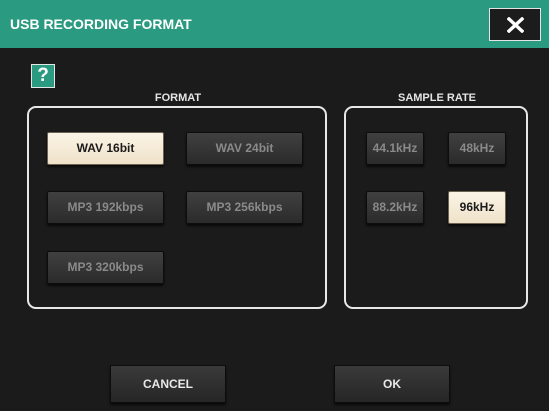 The height and width of the screenshot is (411, 549). What do you see at coordinates (101, 24) in the screenshot?
I see `dialog-title: USB RECORDING FORMAT` at bounding box center [101, 24].